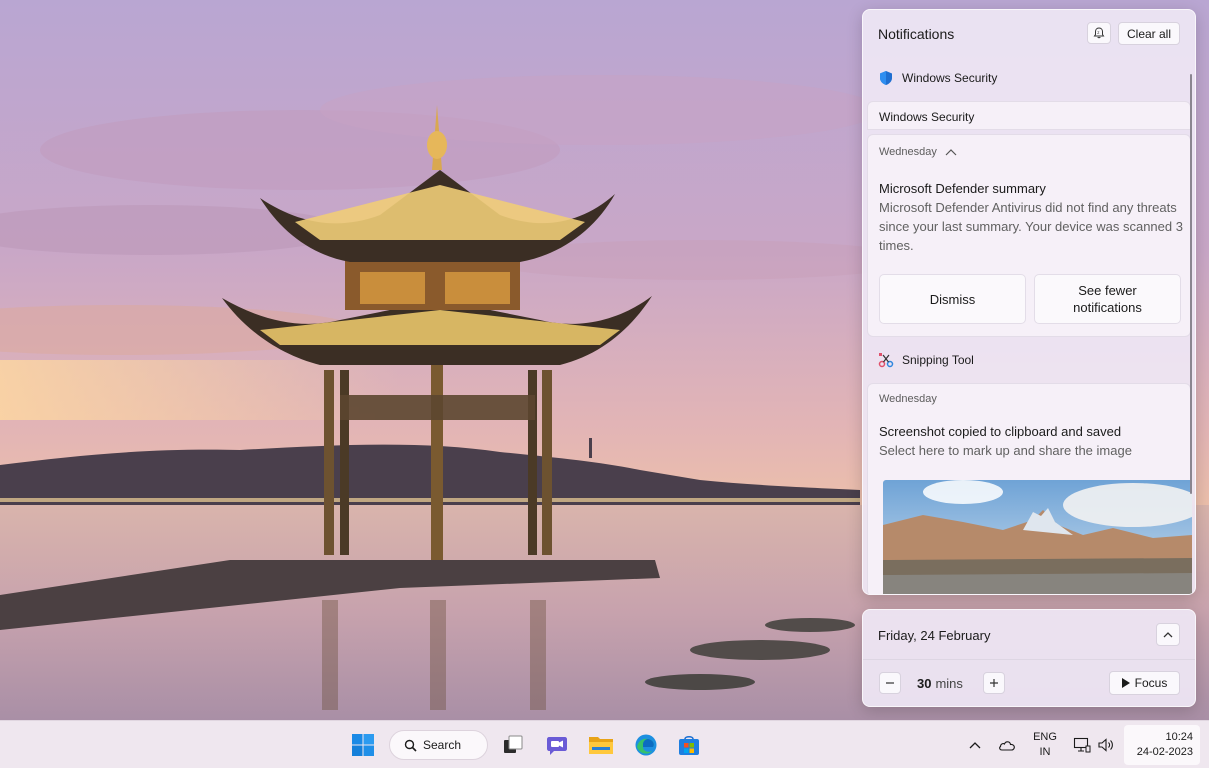 Image resolution: width=1209 pixels, height=768 pixels. I want to click on calendar-date: Friday, 24 February, so click(934, 635).